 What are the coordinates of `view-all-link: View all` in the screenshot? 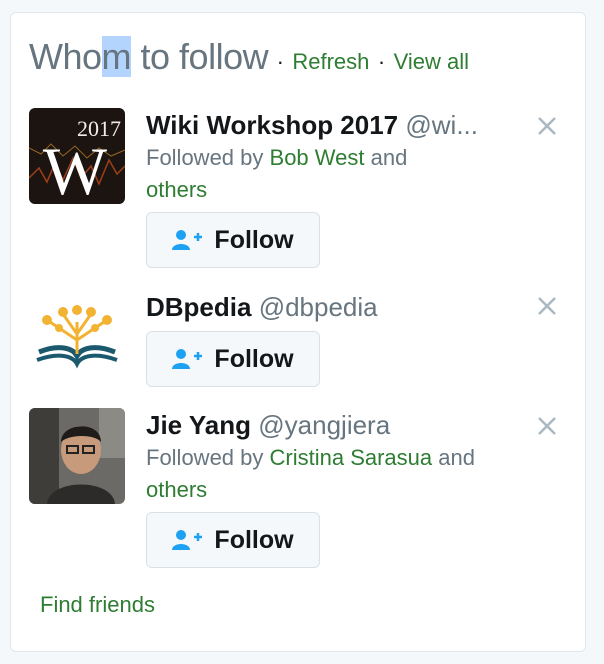 It's located at (431, 61).